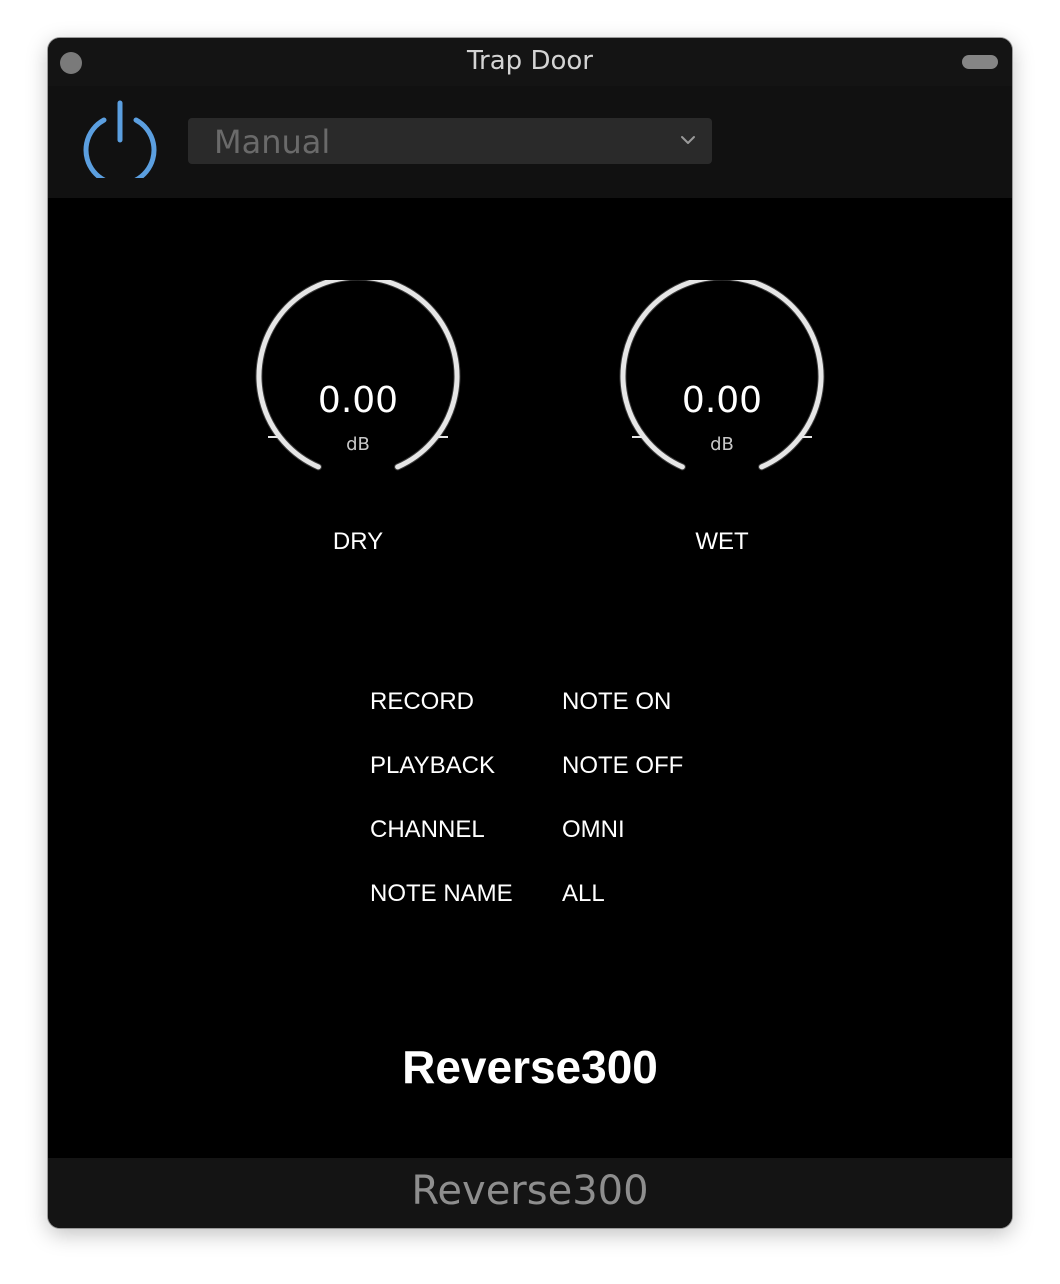  I want to click on window-title: Trap Door, so click(530, 61).